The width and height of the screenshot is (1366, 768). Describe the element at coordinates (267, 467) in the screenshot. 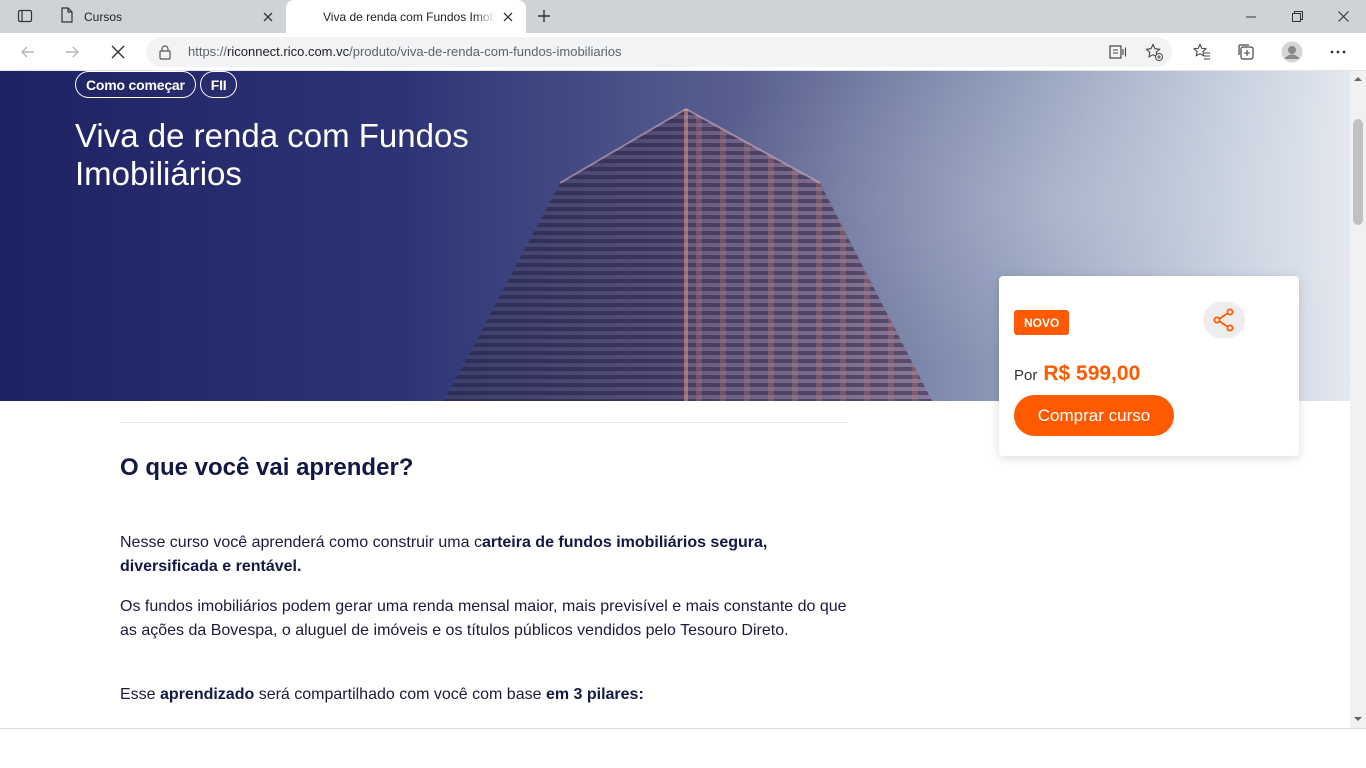

I see `section-title: O que você vai aprender?` at that location.